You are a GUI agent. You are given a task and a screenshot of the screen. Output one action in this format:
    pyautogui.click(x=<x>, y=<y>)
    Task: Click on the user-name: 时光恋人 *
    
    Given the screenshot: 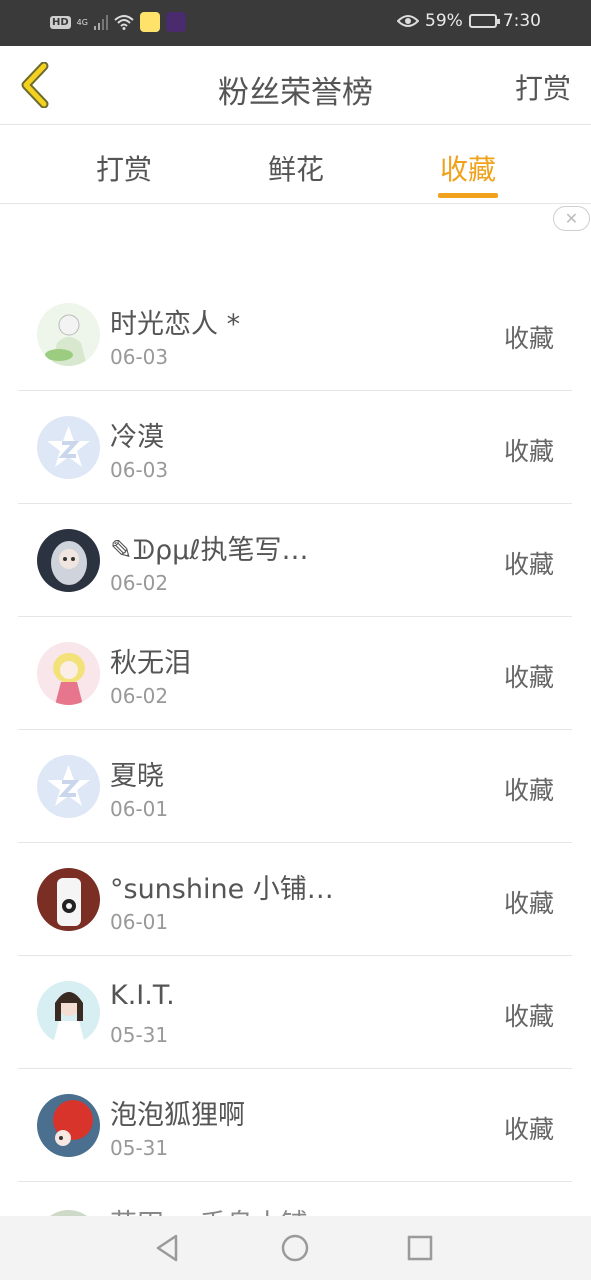 What is the action you would take?
    pyautogui.click(x=175, y=324)
    